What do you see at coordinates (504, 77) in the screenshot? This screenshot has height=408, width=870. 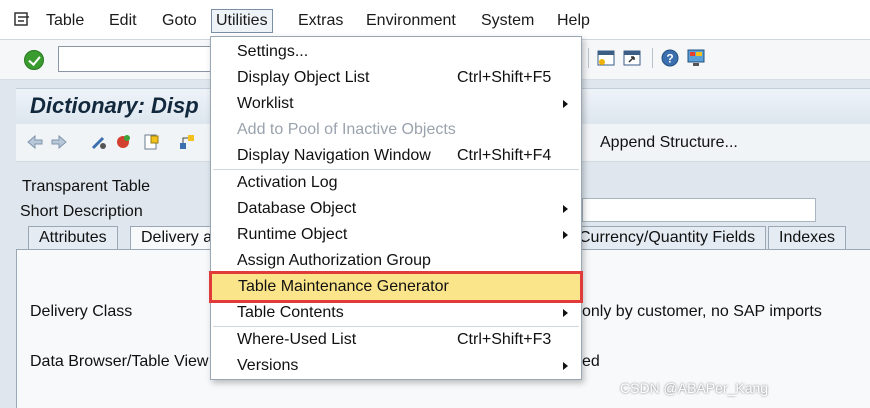 I see `menu-item-shortcut: Ctrl+Shift+F5` at bounding box center [504, 77].